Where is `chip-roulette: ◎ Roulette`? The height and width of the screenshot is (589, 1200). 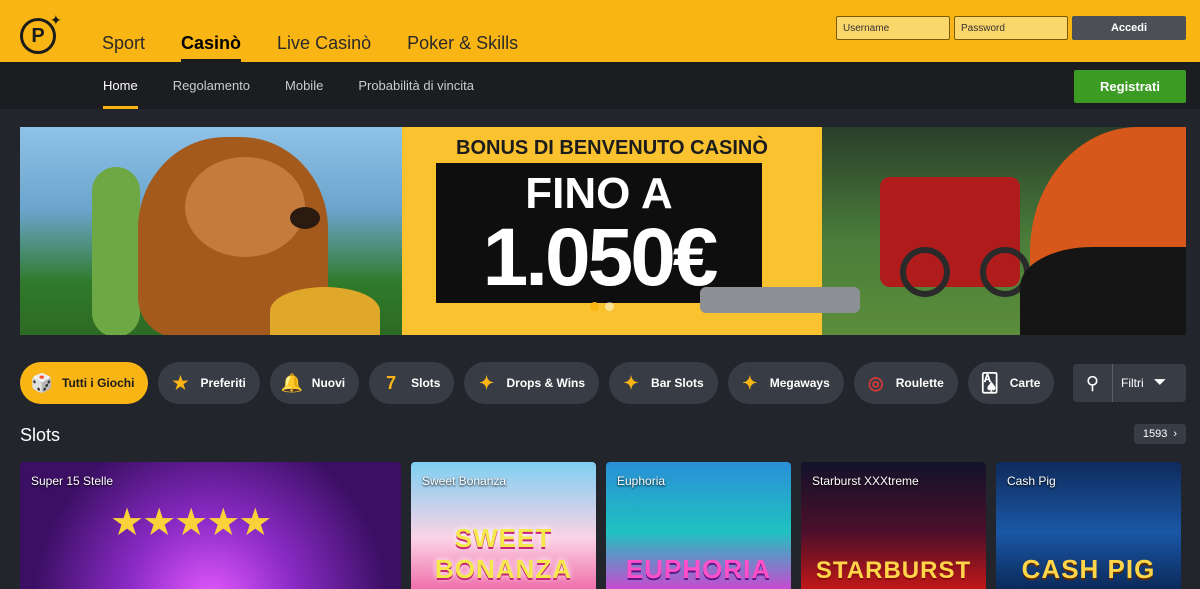 chip-roulette: ◎ Roulette is located at coordinates (905, 383).